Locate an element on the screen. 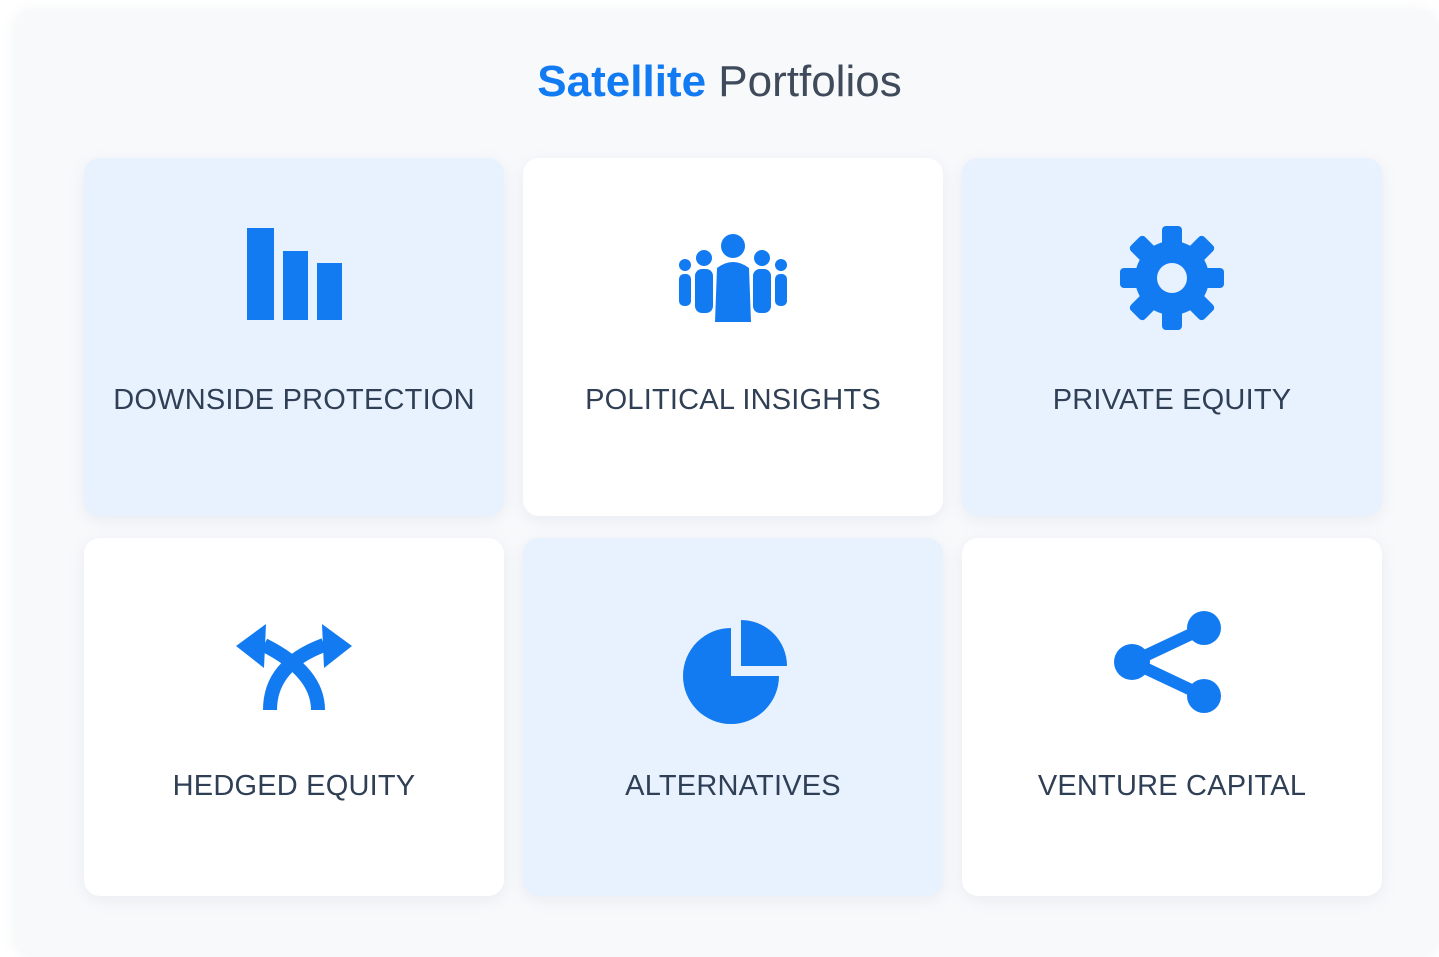 The width and height of the screenshot is (1439, 957). title-rest: Portfolios is located at coordinates (810, 81).